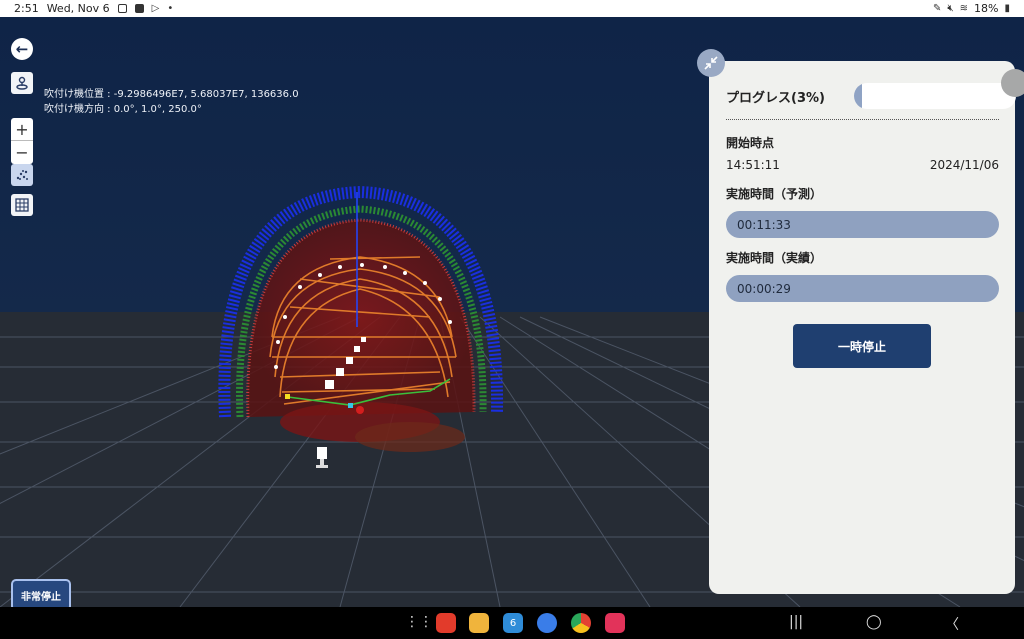 The width and height of the screenshot is (1024, 639). I want to click on grid-toggle, so click(22, 205).